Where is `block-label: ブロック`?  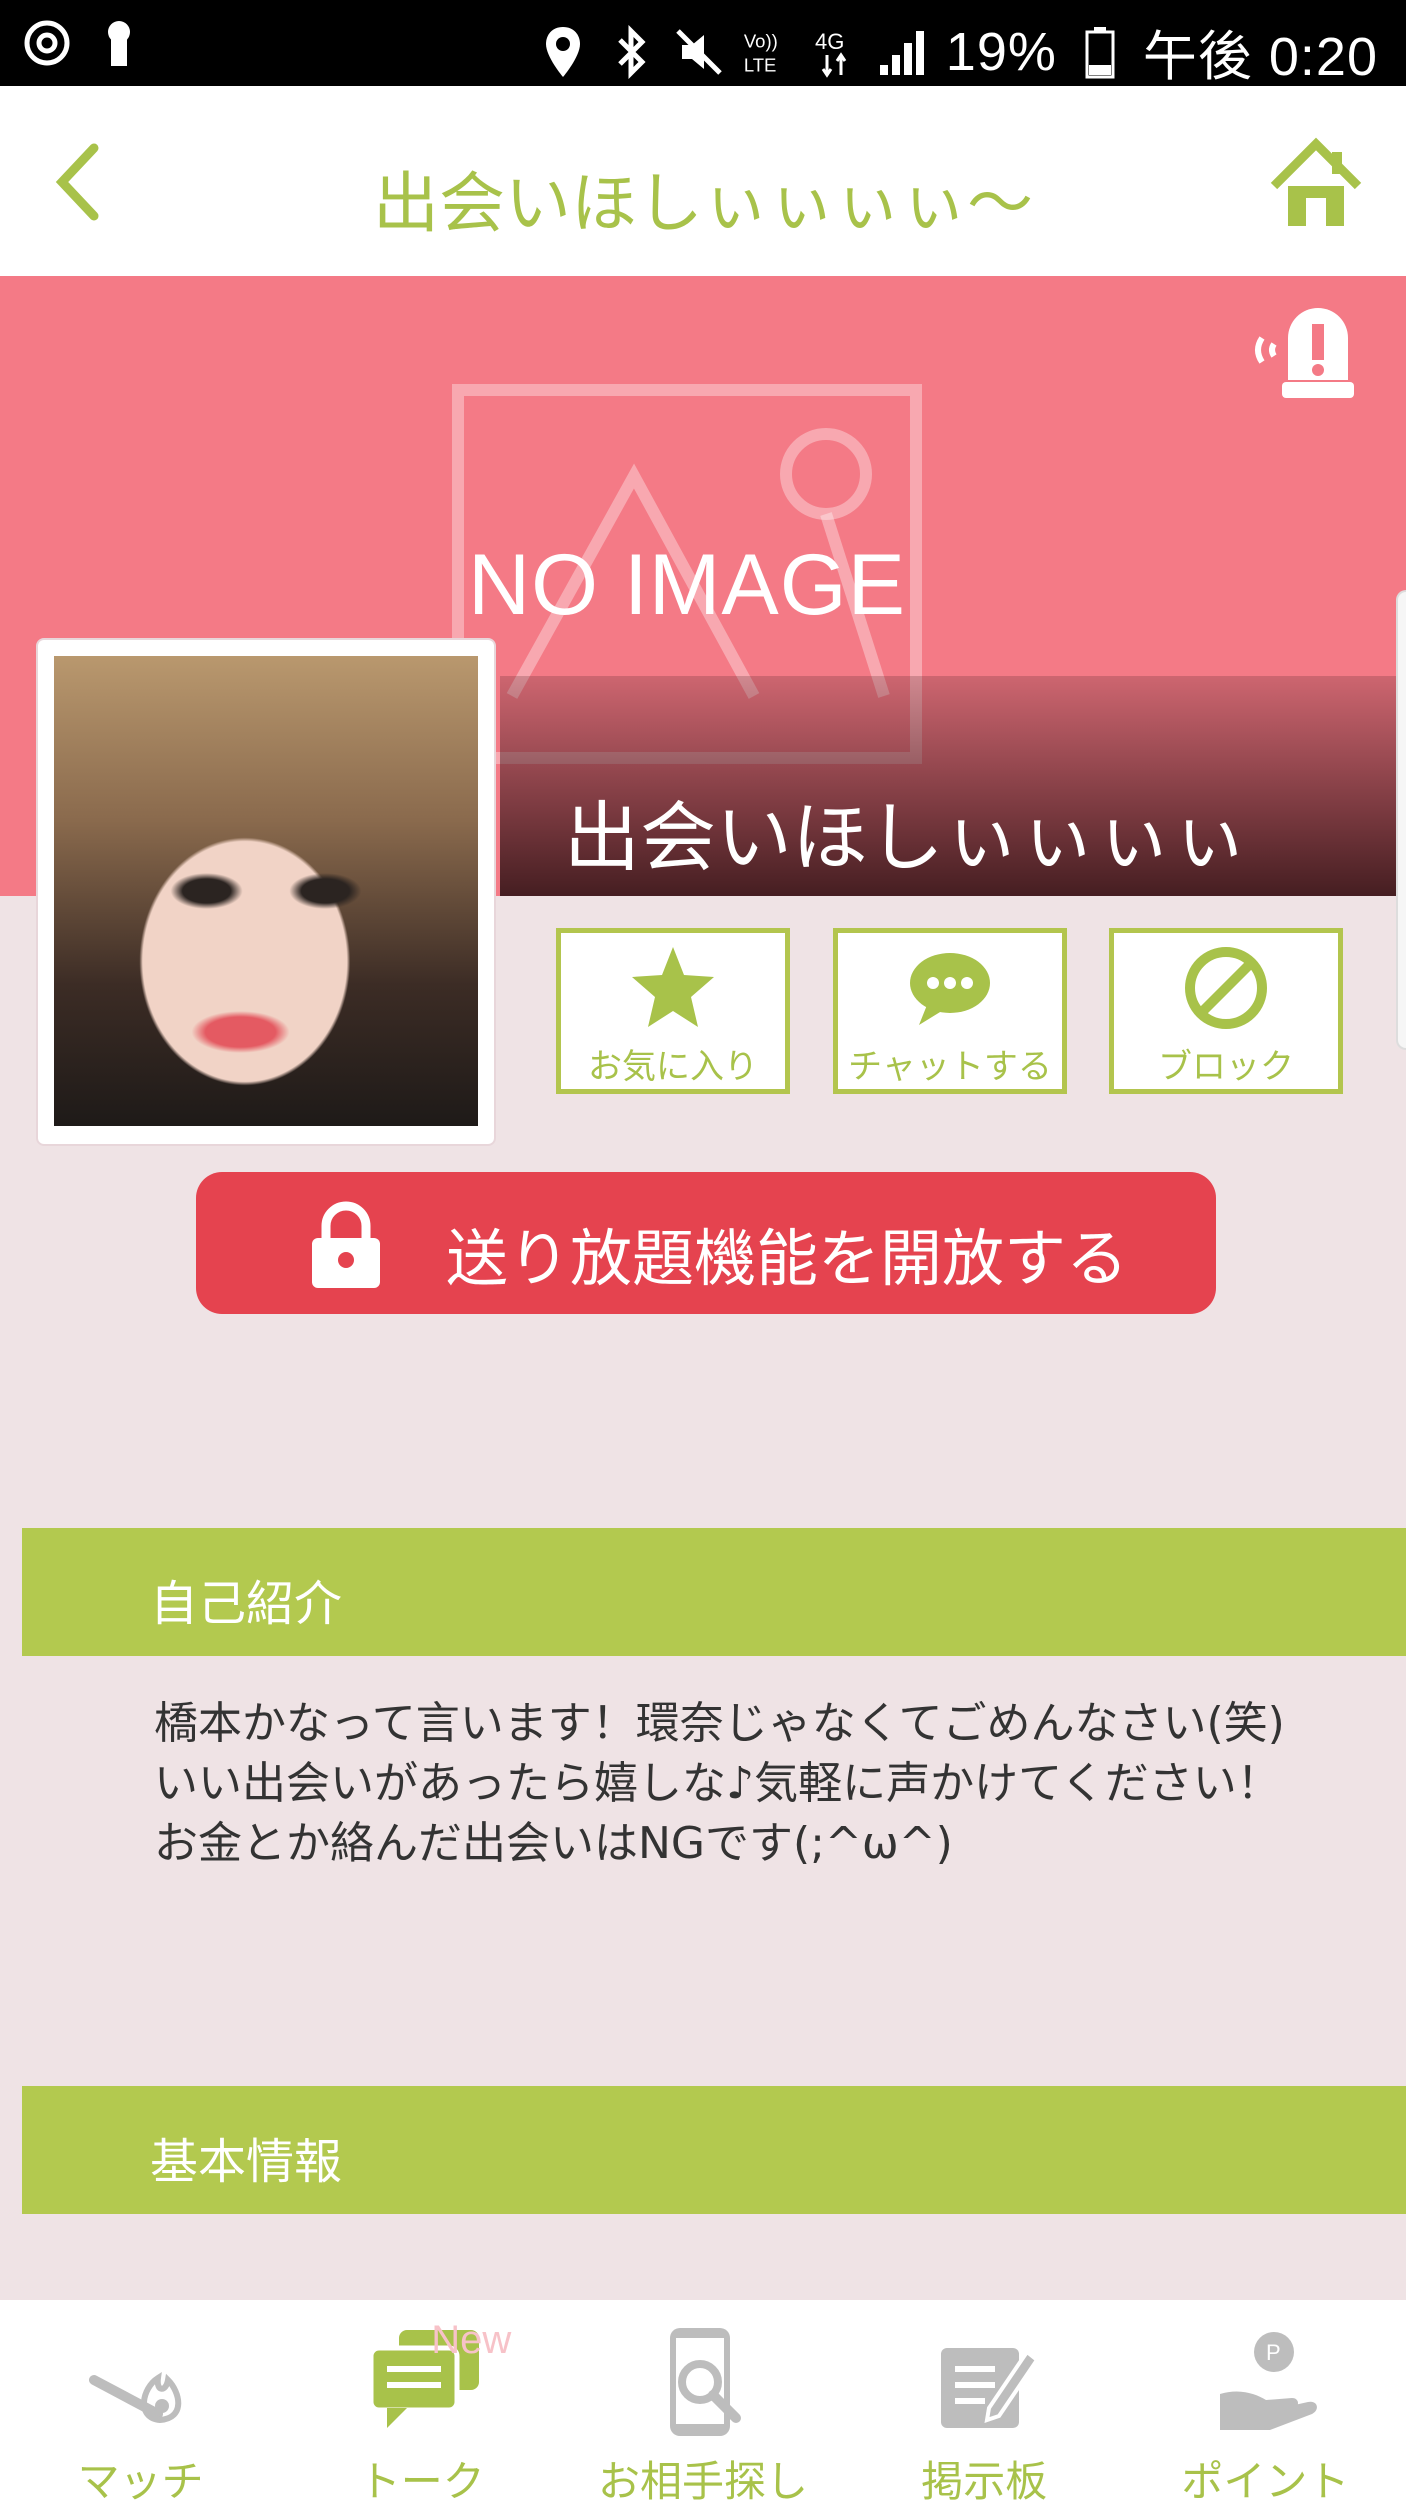 block-label: ブロック is located at coordinates (1226, 1067).